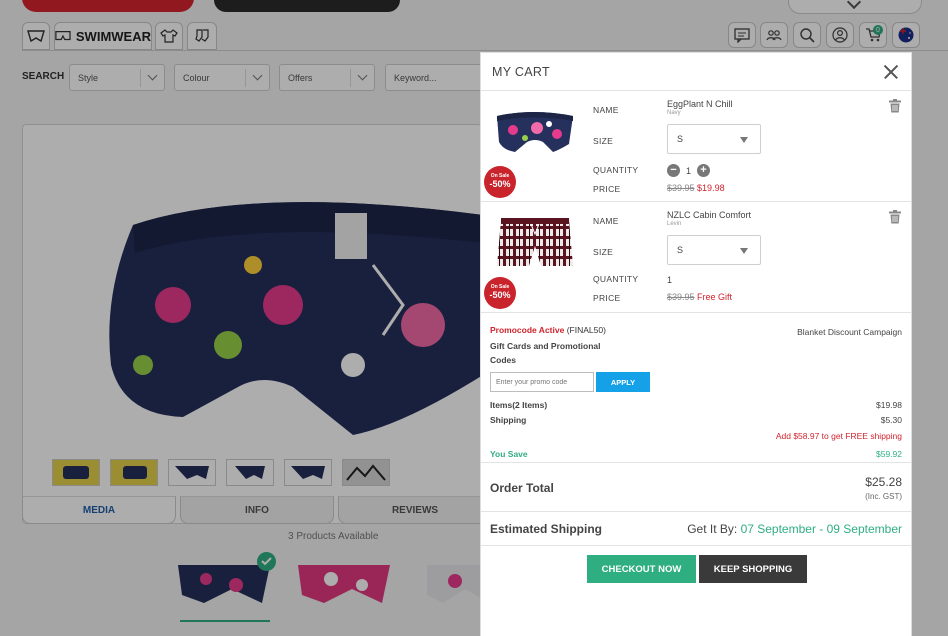  I want to click on promo-code: (FINAL50), so click(586, 330).